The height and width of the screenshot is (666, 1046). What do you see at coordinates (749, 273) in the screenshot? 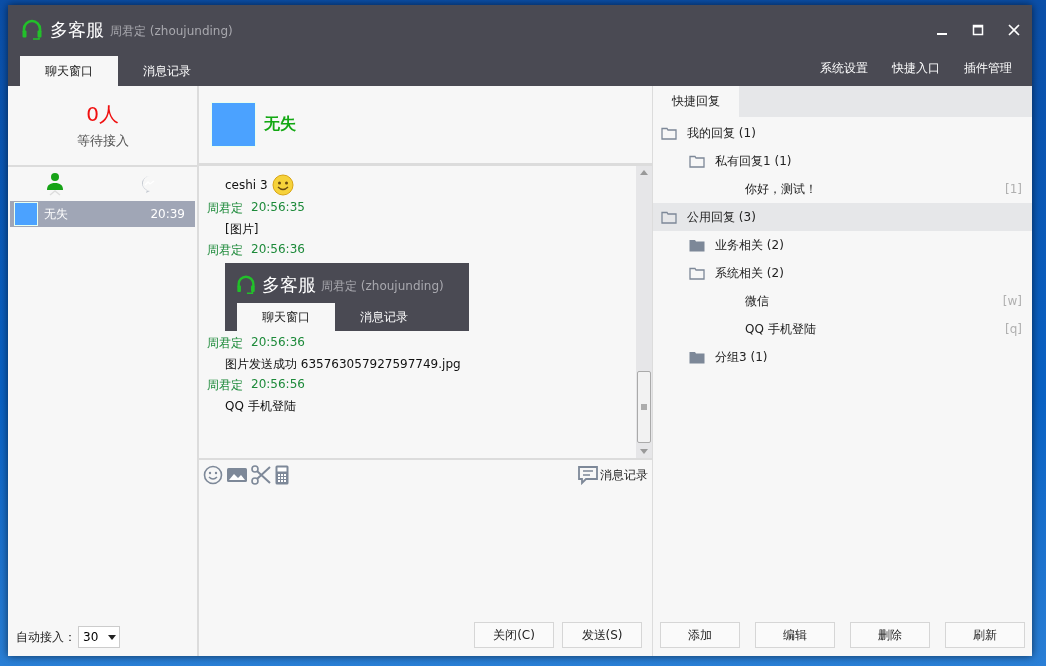
I see `folder-label: 系统相关 (2)` at bounding box center [749, 273].